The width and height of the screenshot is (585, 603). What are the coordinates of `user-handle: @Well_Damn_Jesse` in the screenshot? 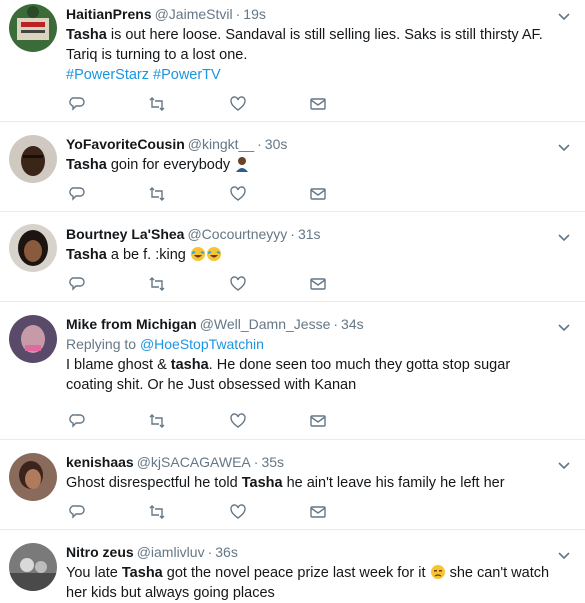 It's located at (265, 324).